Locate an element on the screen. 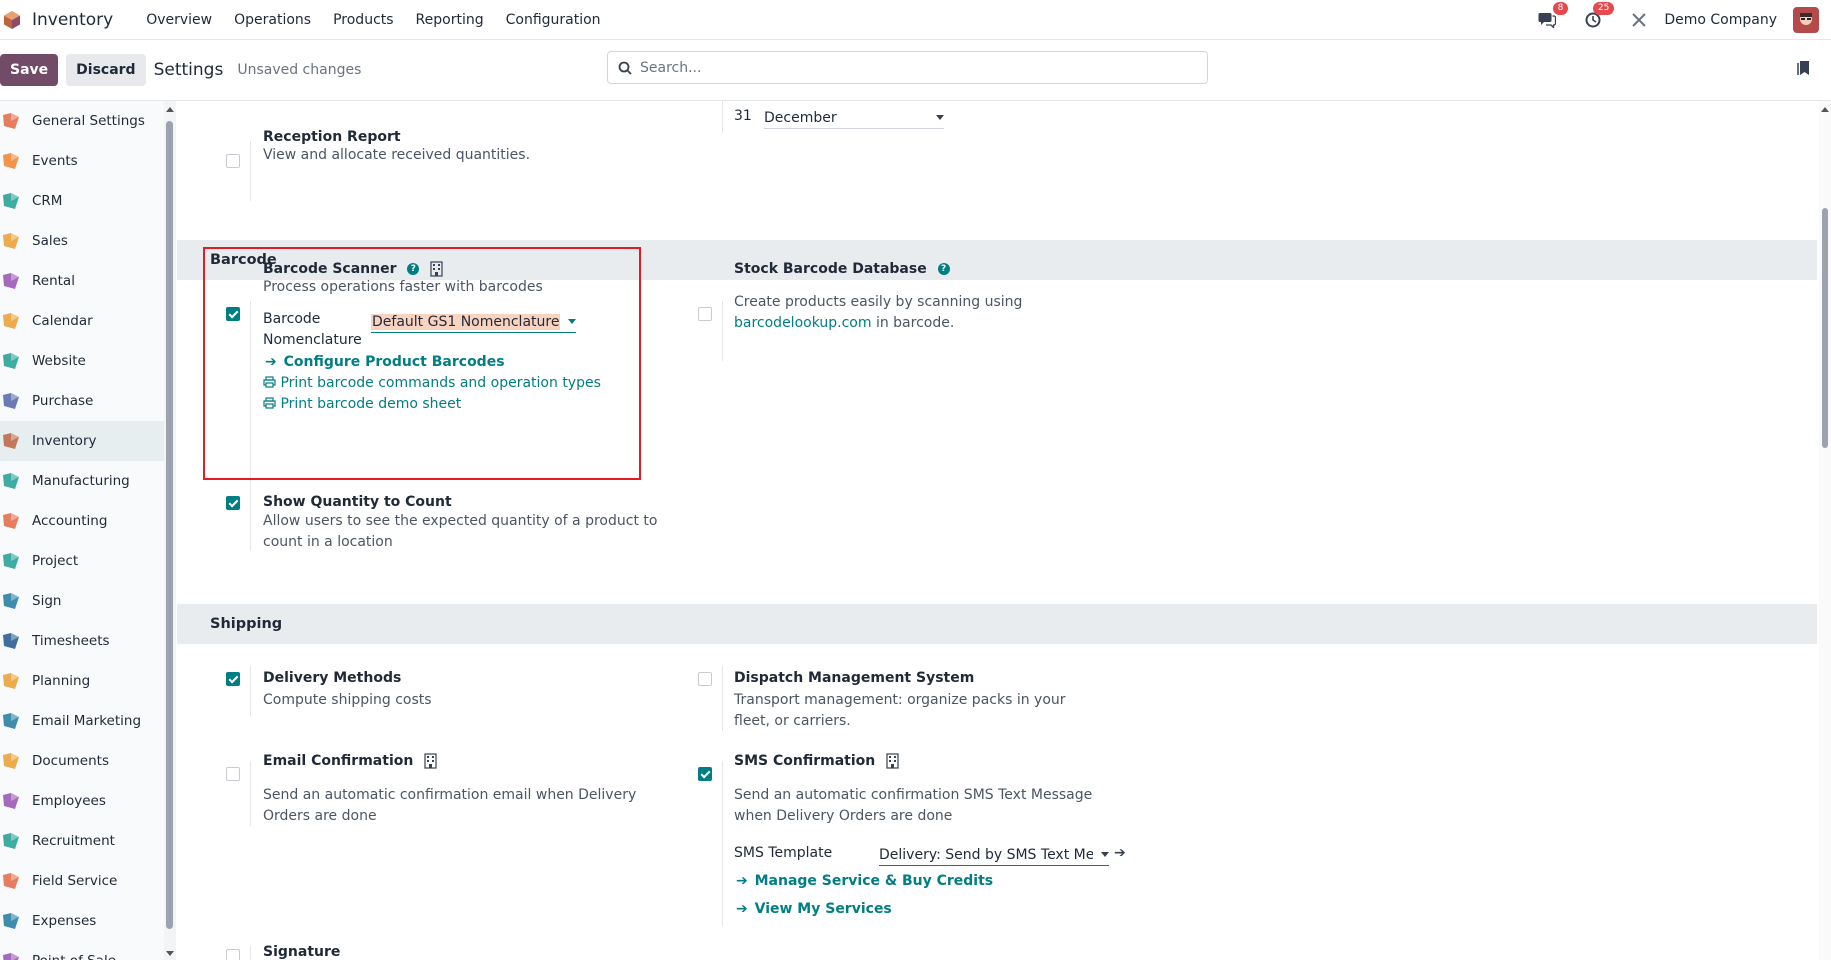 Image resolution: width=1831 pixels, height=960 pixels. stock-barcode-db-heading: Stock Barcode Database ? is located at coordinates (842, 269).